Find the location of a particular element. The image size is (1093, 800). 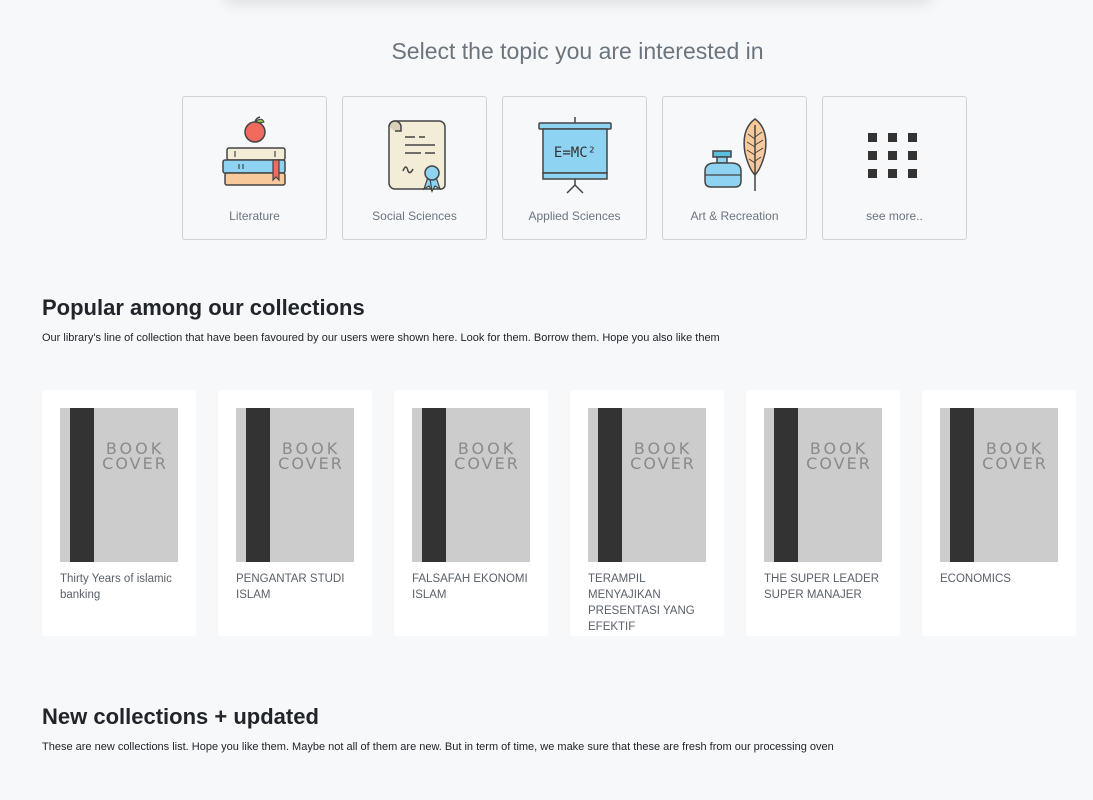

topic-card-see-more: see more.. is located at coordinates (894, 168).